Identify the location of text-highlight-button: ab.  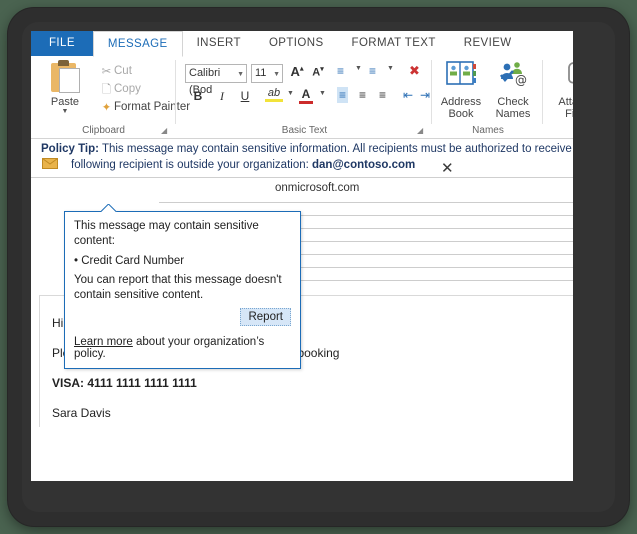
(274, 94).